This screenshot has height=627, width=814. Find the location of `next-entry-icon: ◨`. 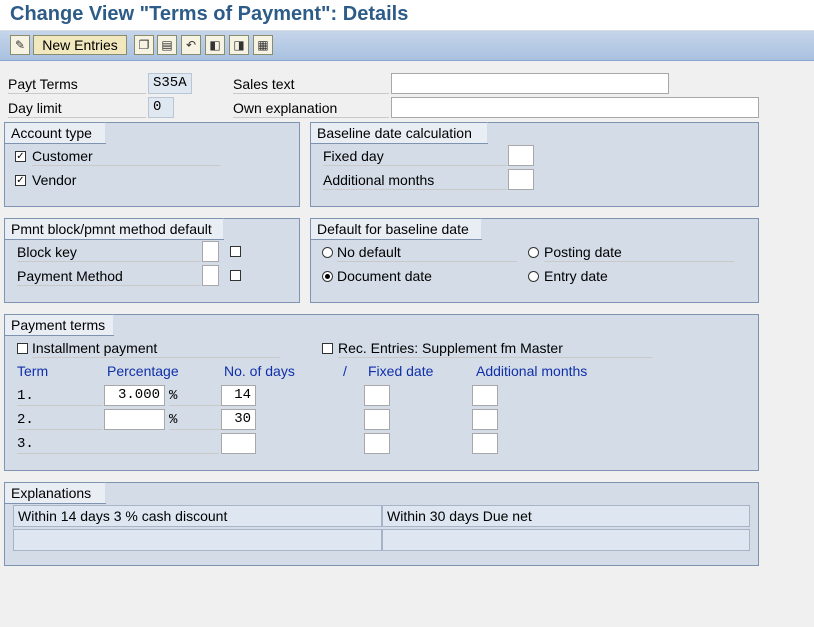

next-entry-icon: ◨ is located at coordinates (239, 45).